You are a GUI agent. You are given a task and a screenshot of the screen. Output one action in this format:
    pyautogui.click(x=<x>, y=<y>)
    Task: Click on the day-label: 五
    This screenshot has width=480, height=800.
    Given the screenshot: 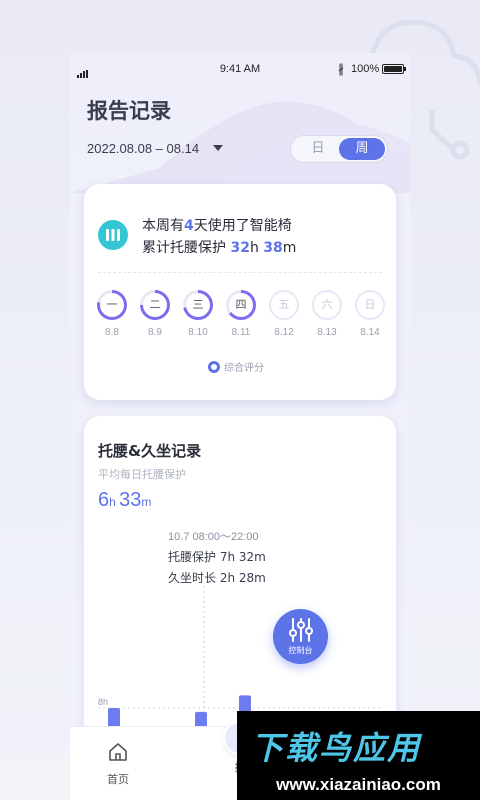 What is the action you would take?
    pyautogui.click(x=284, y=305)
    